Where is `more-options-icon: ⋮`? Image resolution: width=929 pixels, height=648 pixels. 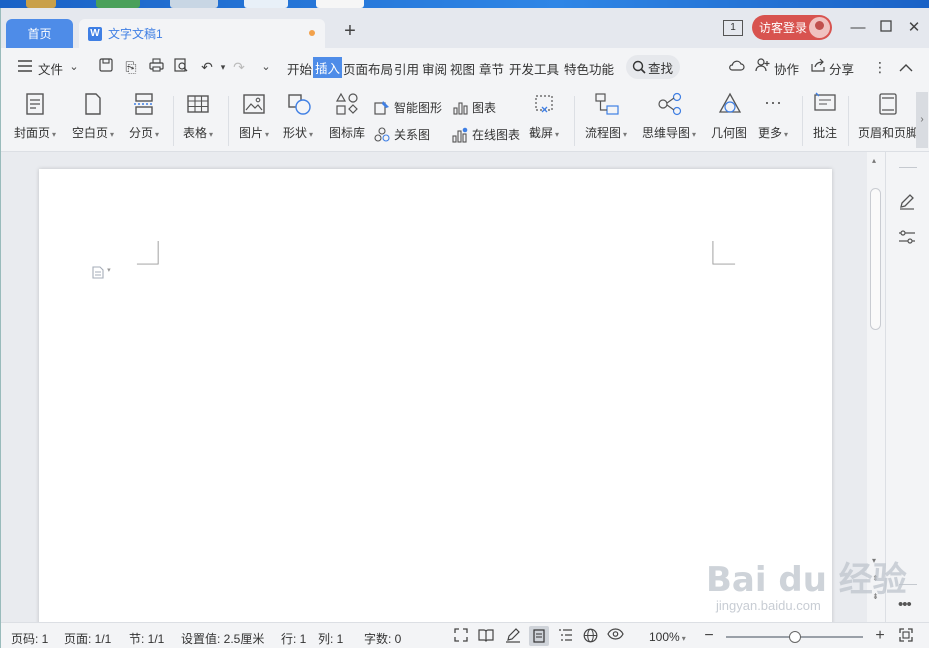
more-options-icon: ⋮ is located at coordinates (880, 67).